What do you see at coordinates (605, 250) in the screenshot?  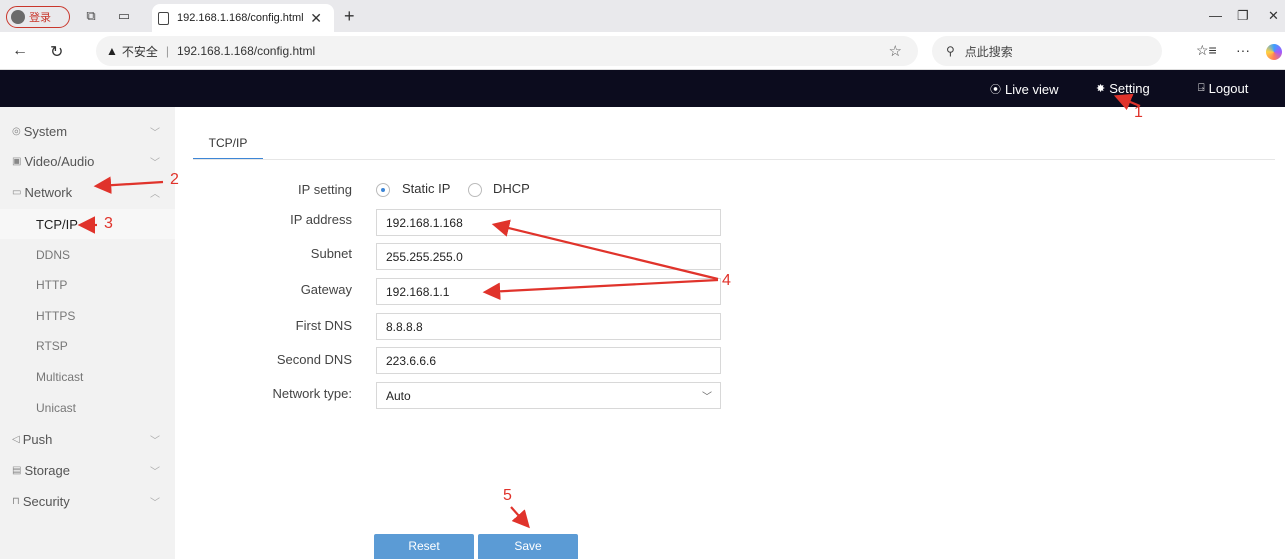 I see `arrow-4a` at bounding box center [605, 250].